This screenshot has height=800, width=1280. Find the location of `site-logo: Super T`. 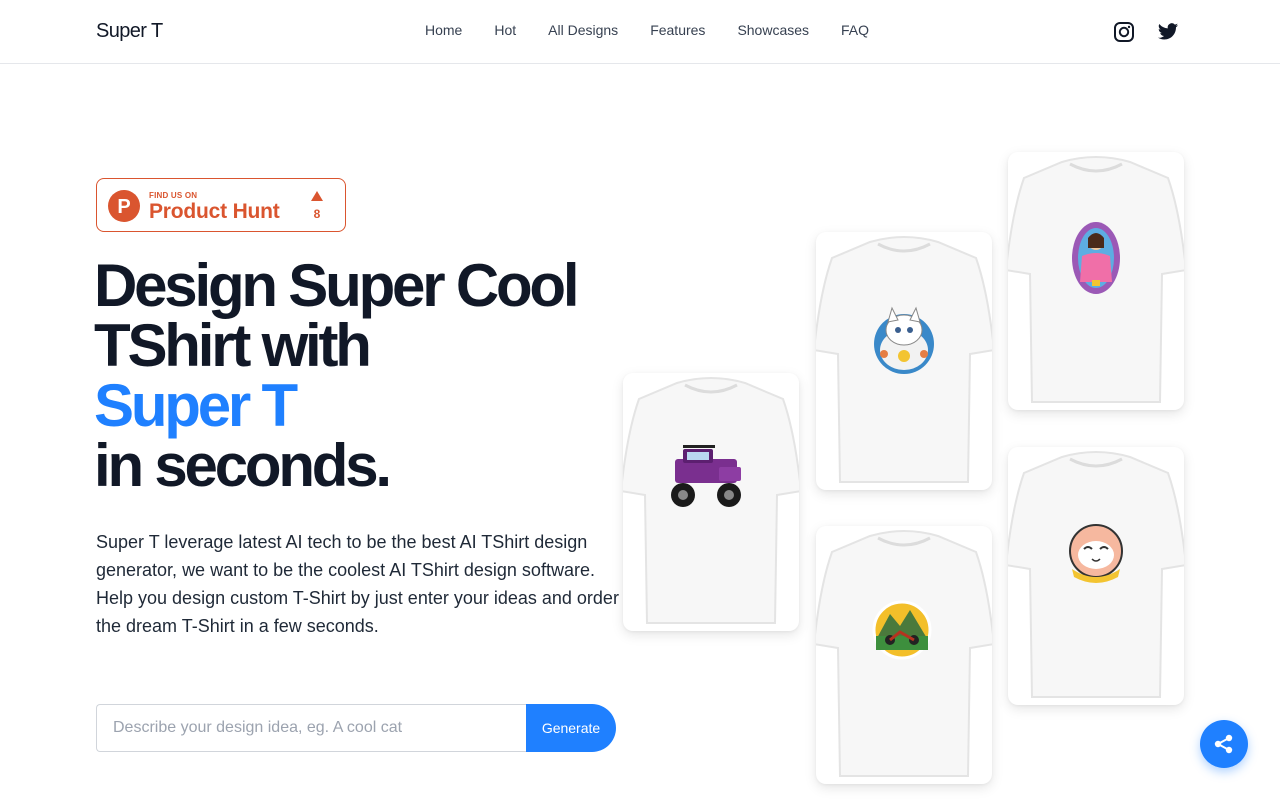

site-logo: Super T is located at coordinates (129, 31).